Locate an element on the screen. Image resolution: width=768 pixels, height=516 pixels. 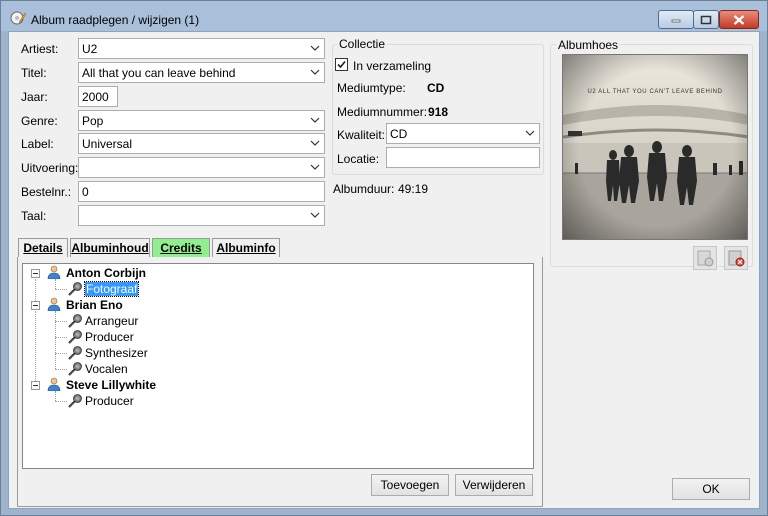
record-label-combo: Universal is located at coordinates (201, 143).